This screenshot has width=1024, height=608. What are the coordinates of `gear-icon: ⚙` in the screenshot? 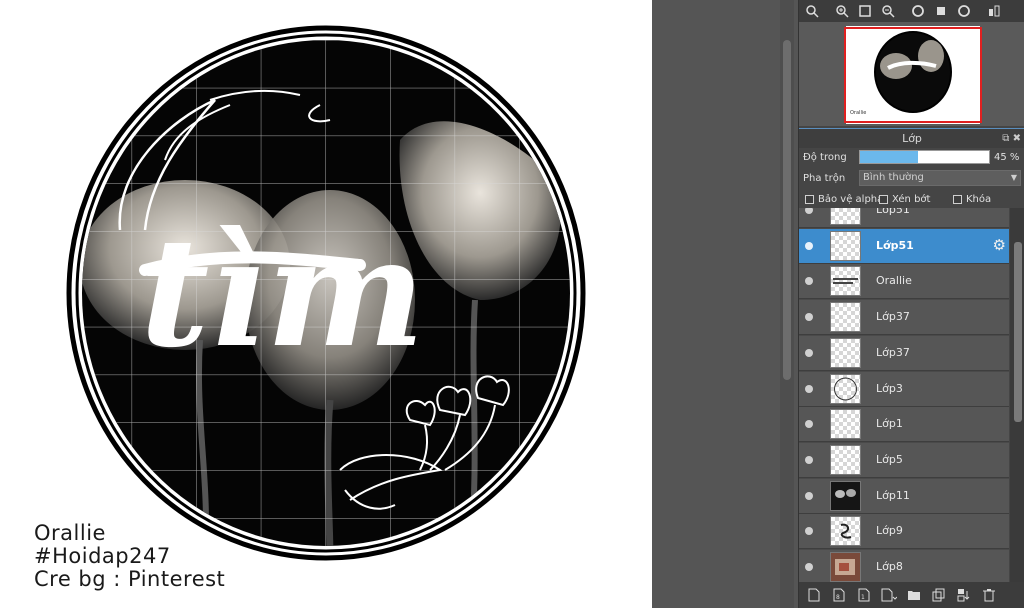 It's located at (999, 245).